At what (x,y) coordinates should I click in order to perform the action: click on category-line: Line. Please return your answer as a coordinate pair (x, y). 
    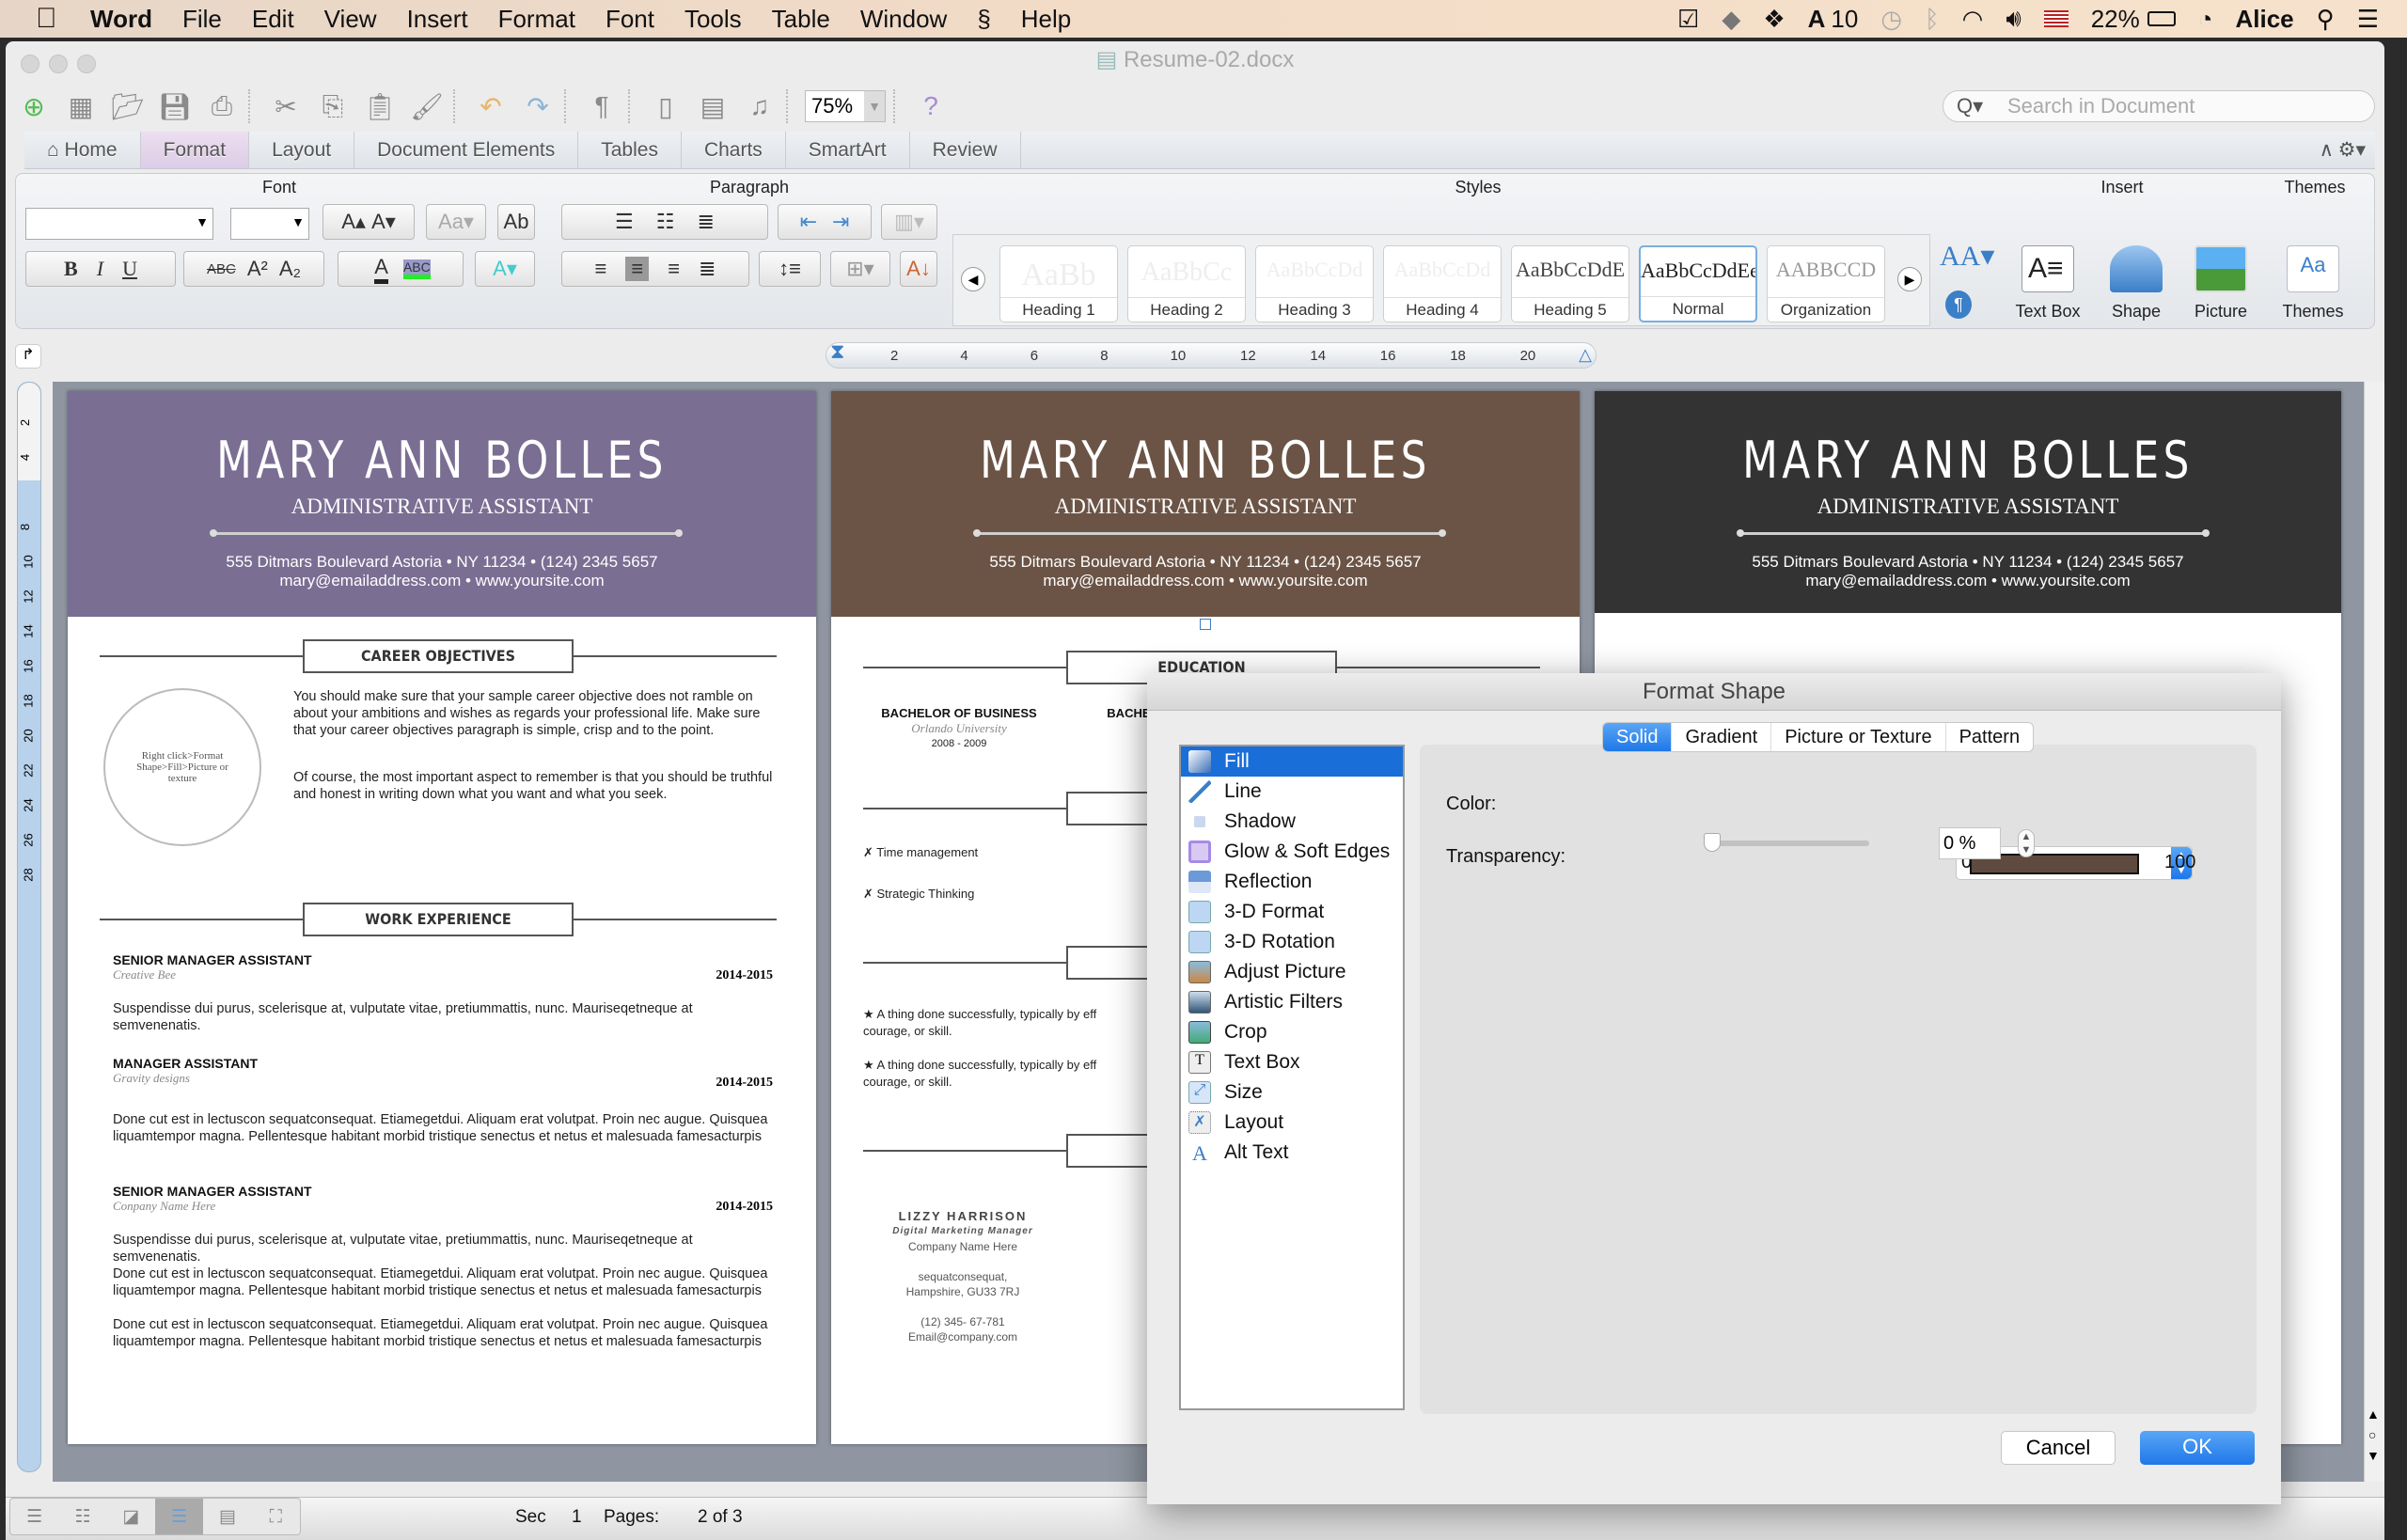
    Looking at the image, I should click on (1292, 792).